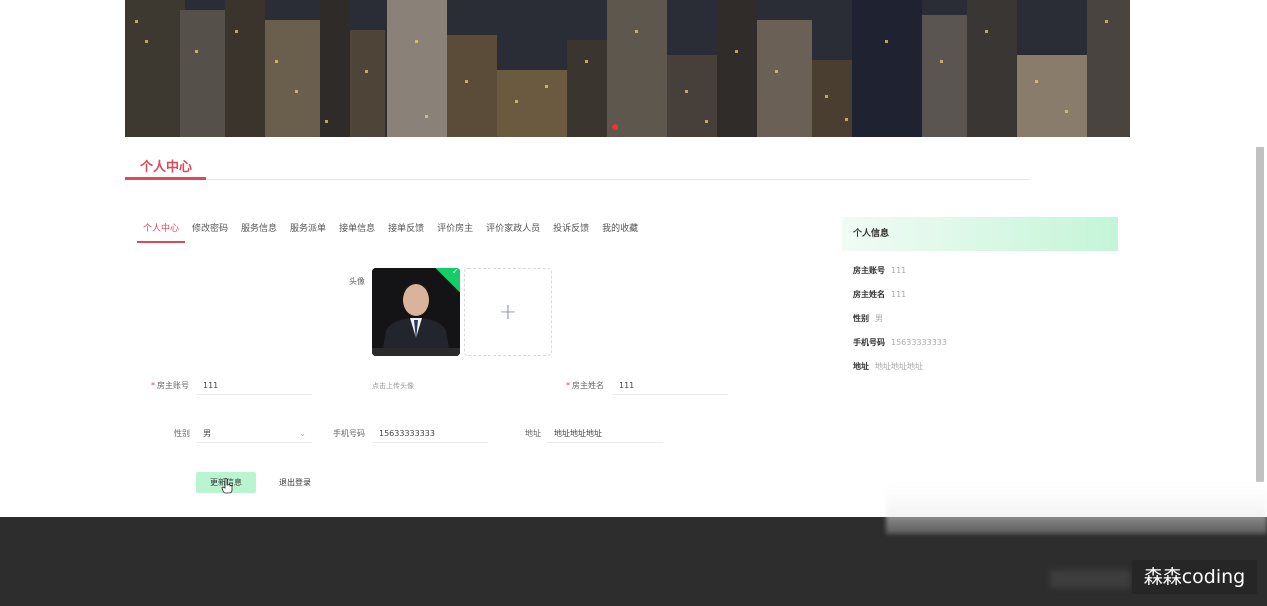 This screenshot has height=606, width=1267. I want to click on info-row-account: 房主账号 111, so click(880, 270).